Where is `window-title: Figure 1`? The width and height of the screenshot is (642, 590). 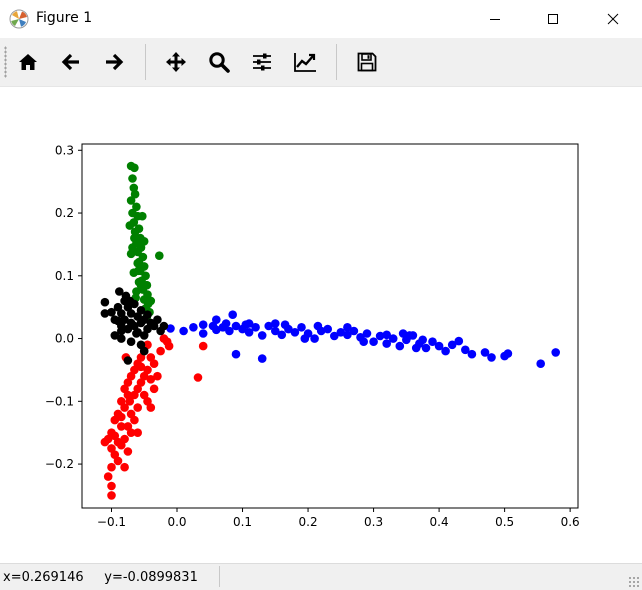 window-title: Figure 1 is located at coordinates (64, 18).